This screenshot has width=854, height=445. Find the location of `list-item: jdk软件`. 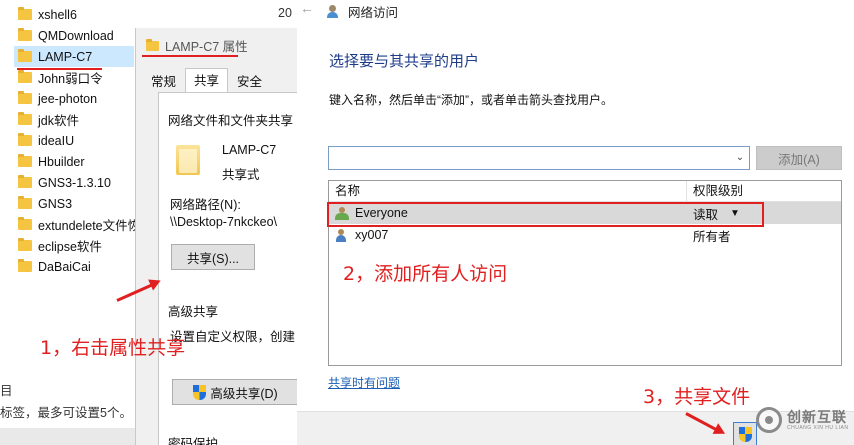

list-item: jdk软件 is located at coordinates (78, 119).